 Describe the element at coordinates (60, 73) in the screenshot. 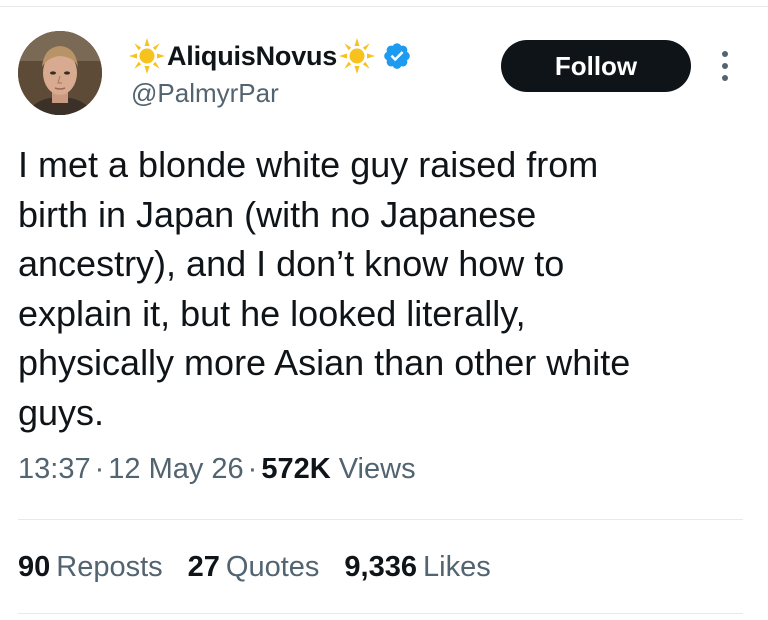

I see `avatar` at that location.